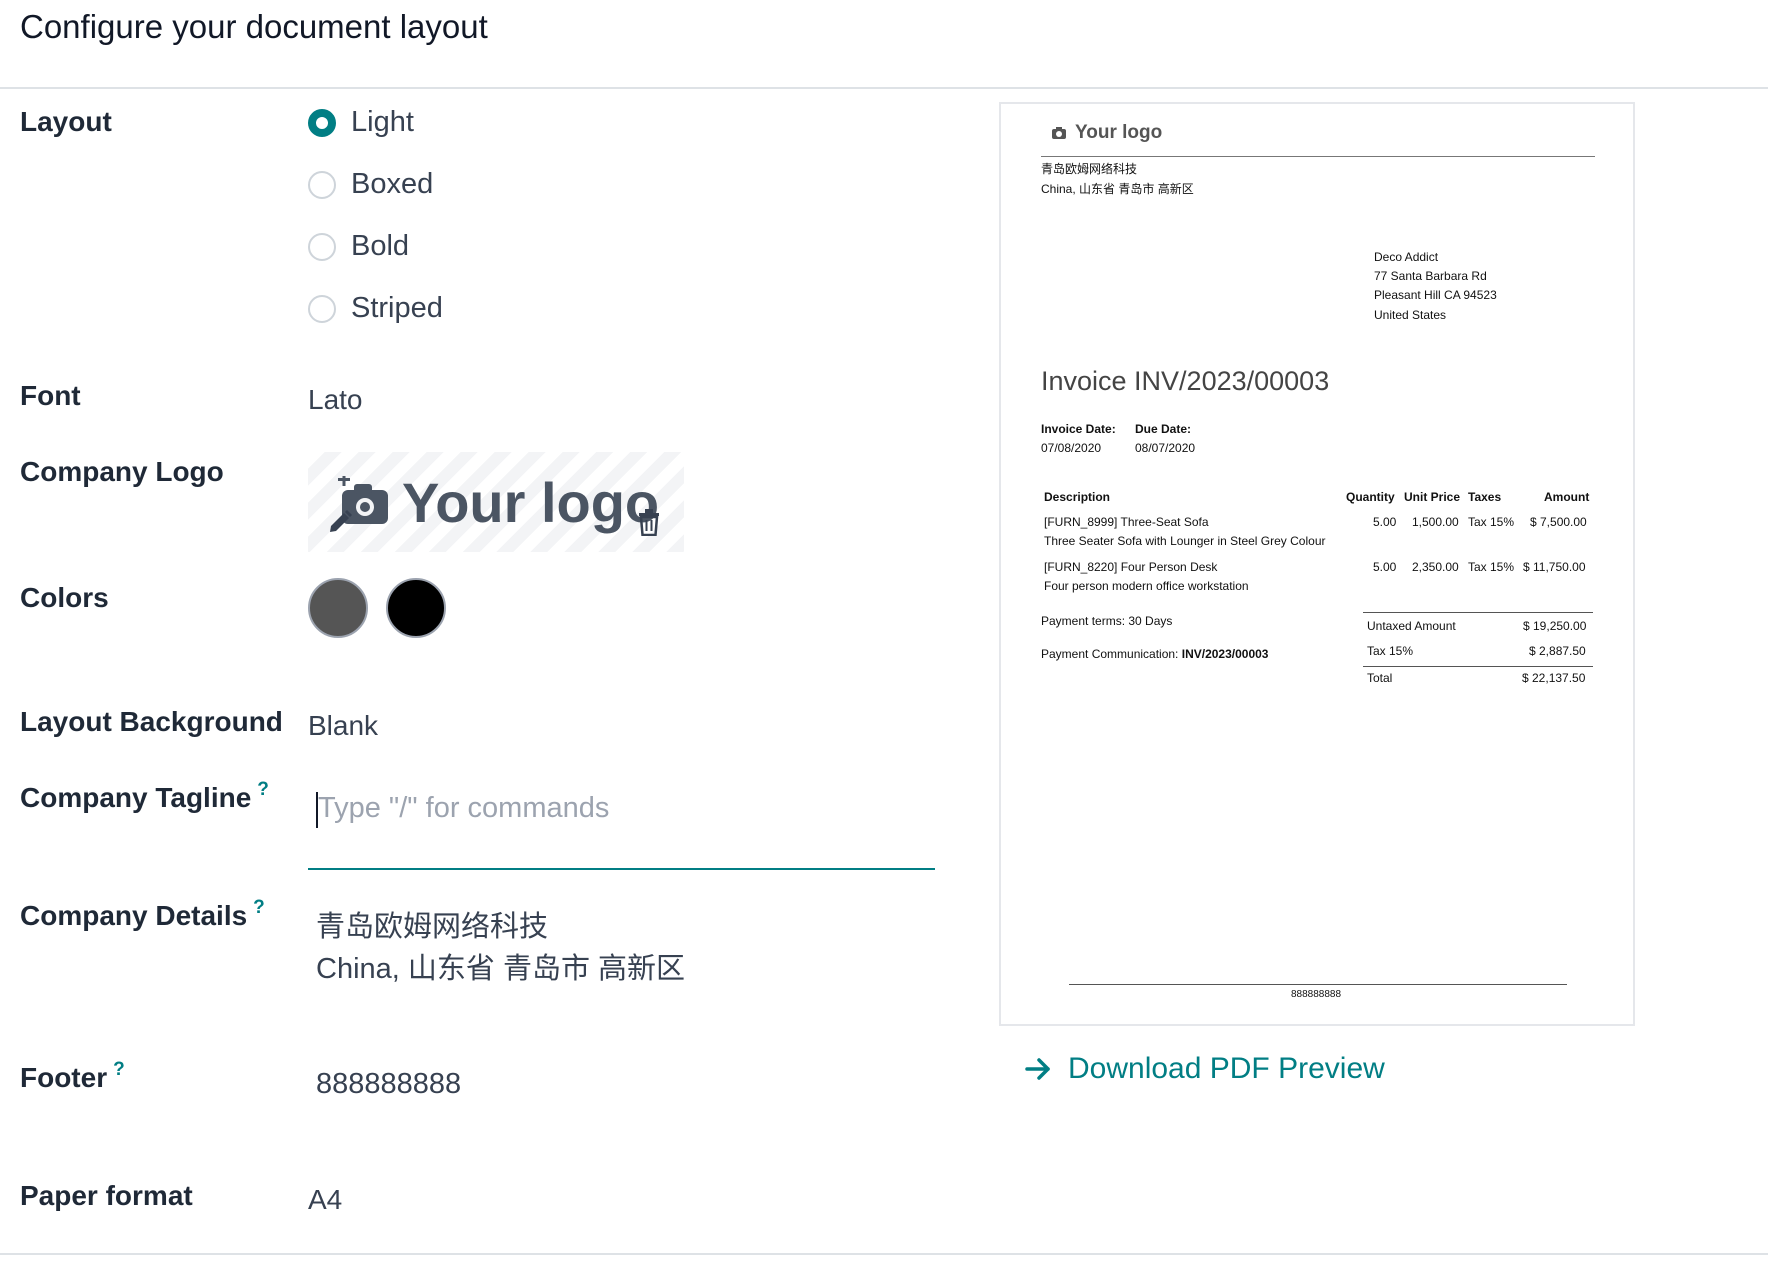  Describe the element at coordinates (380, 246) in the screenshot. I see `layout-option-label: Bold` at that location.